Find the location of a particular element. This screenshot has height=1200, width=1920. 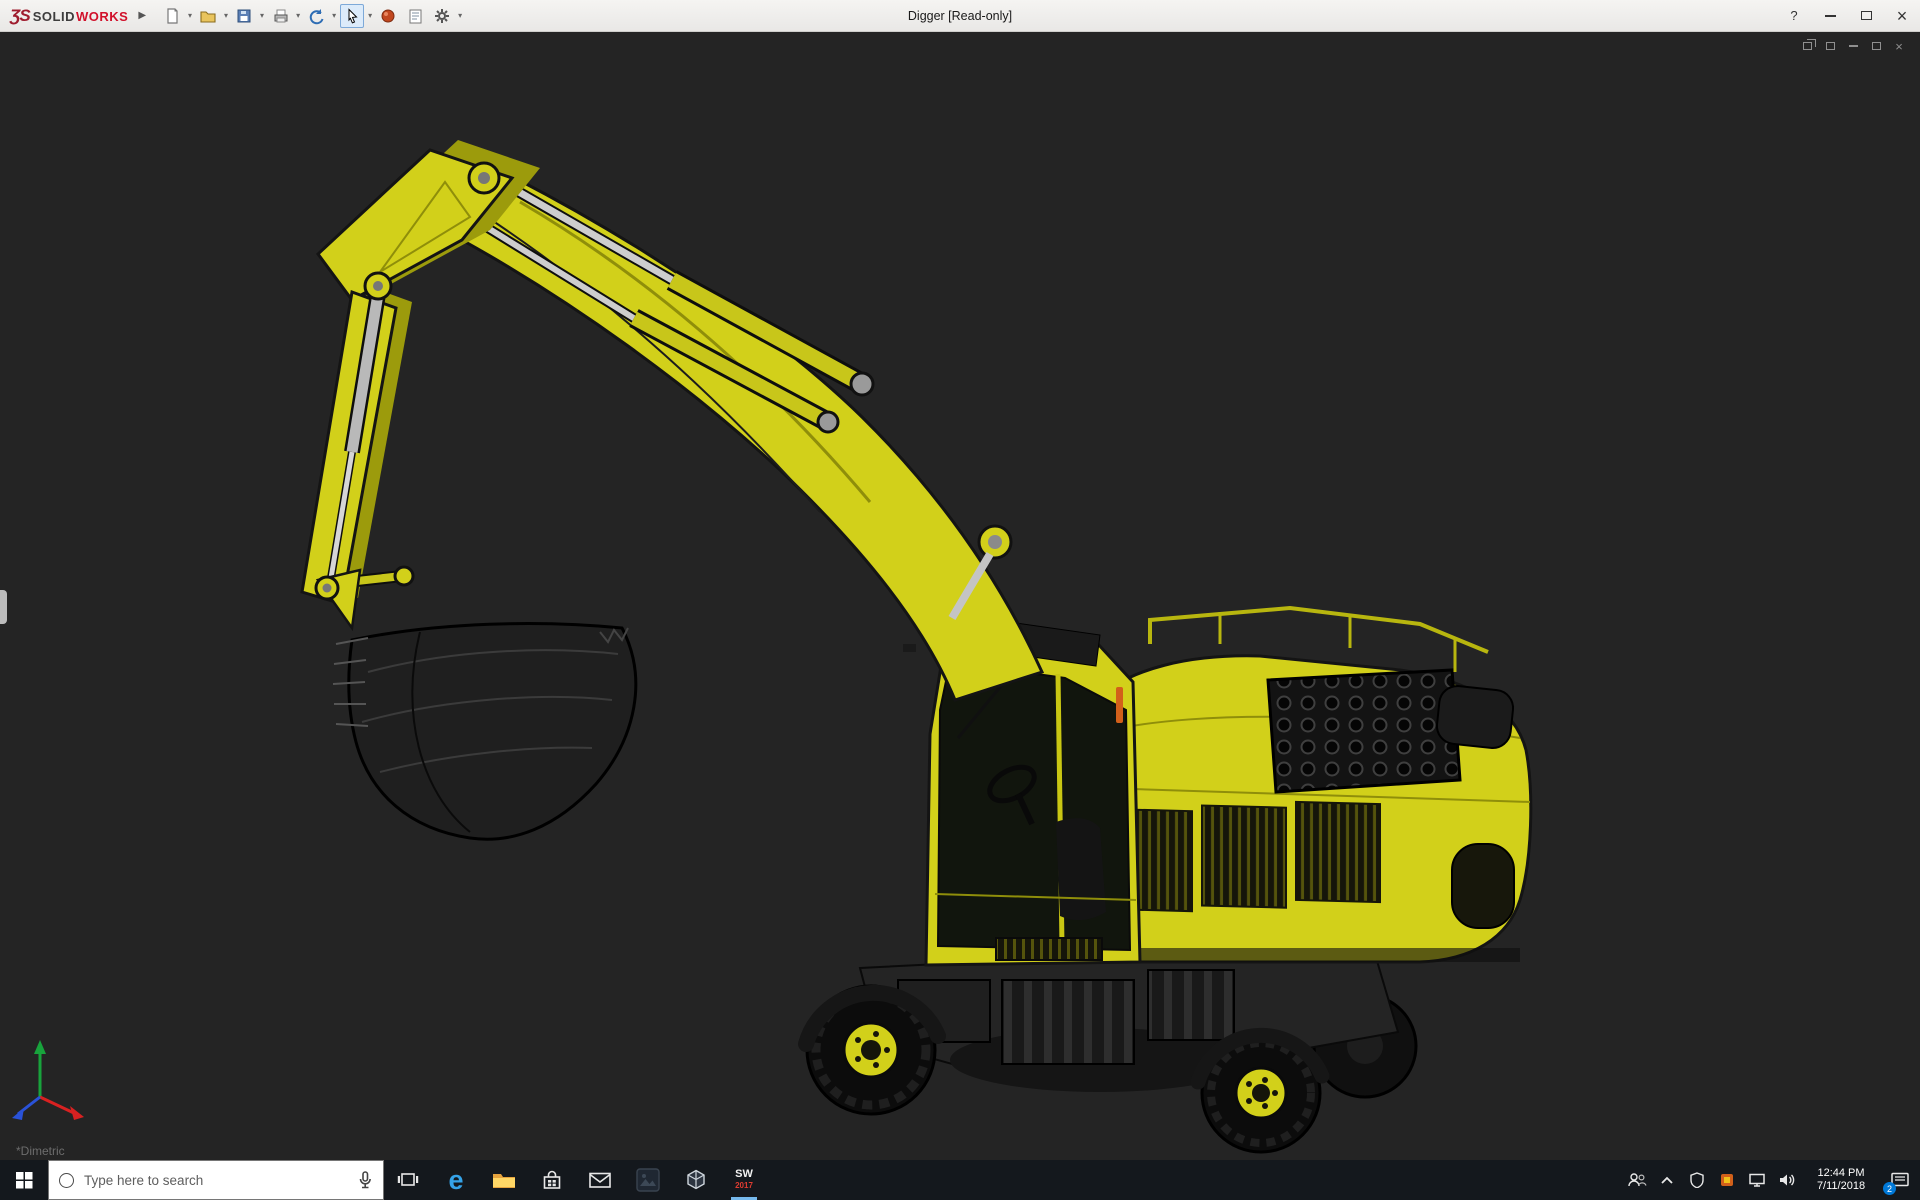

help-button: ? is located at coordinates (1794, 15).